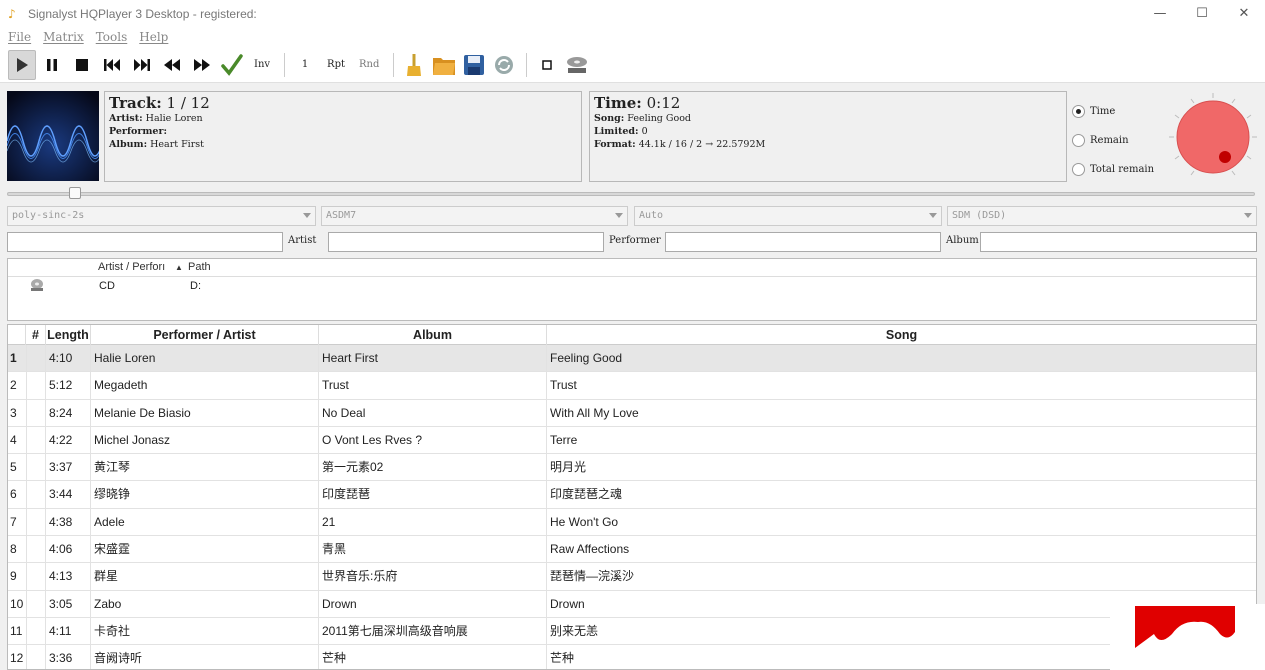  I want to click on table-row: 12 3:36 音阙诗听 芒种 芒种, so click(632, 657).